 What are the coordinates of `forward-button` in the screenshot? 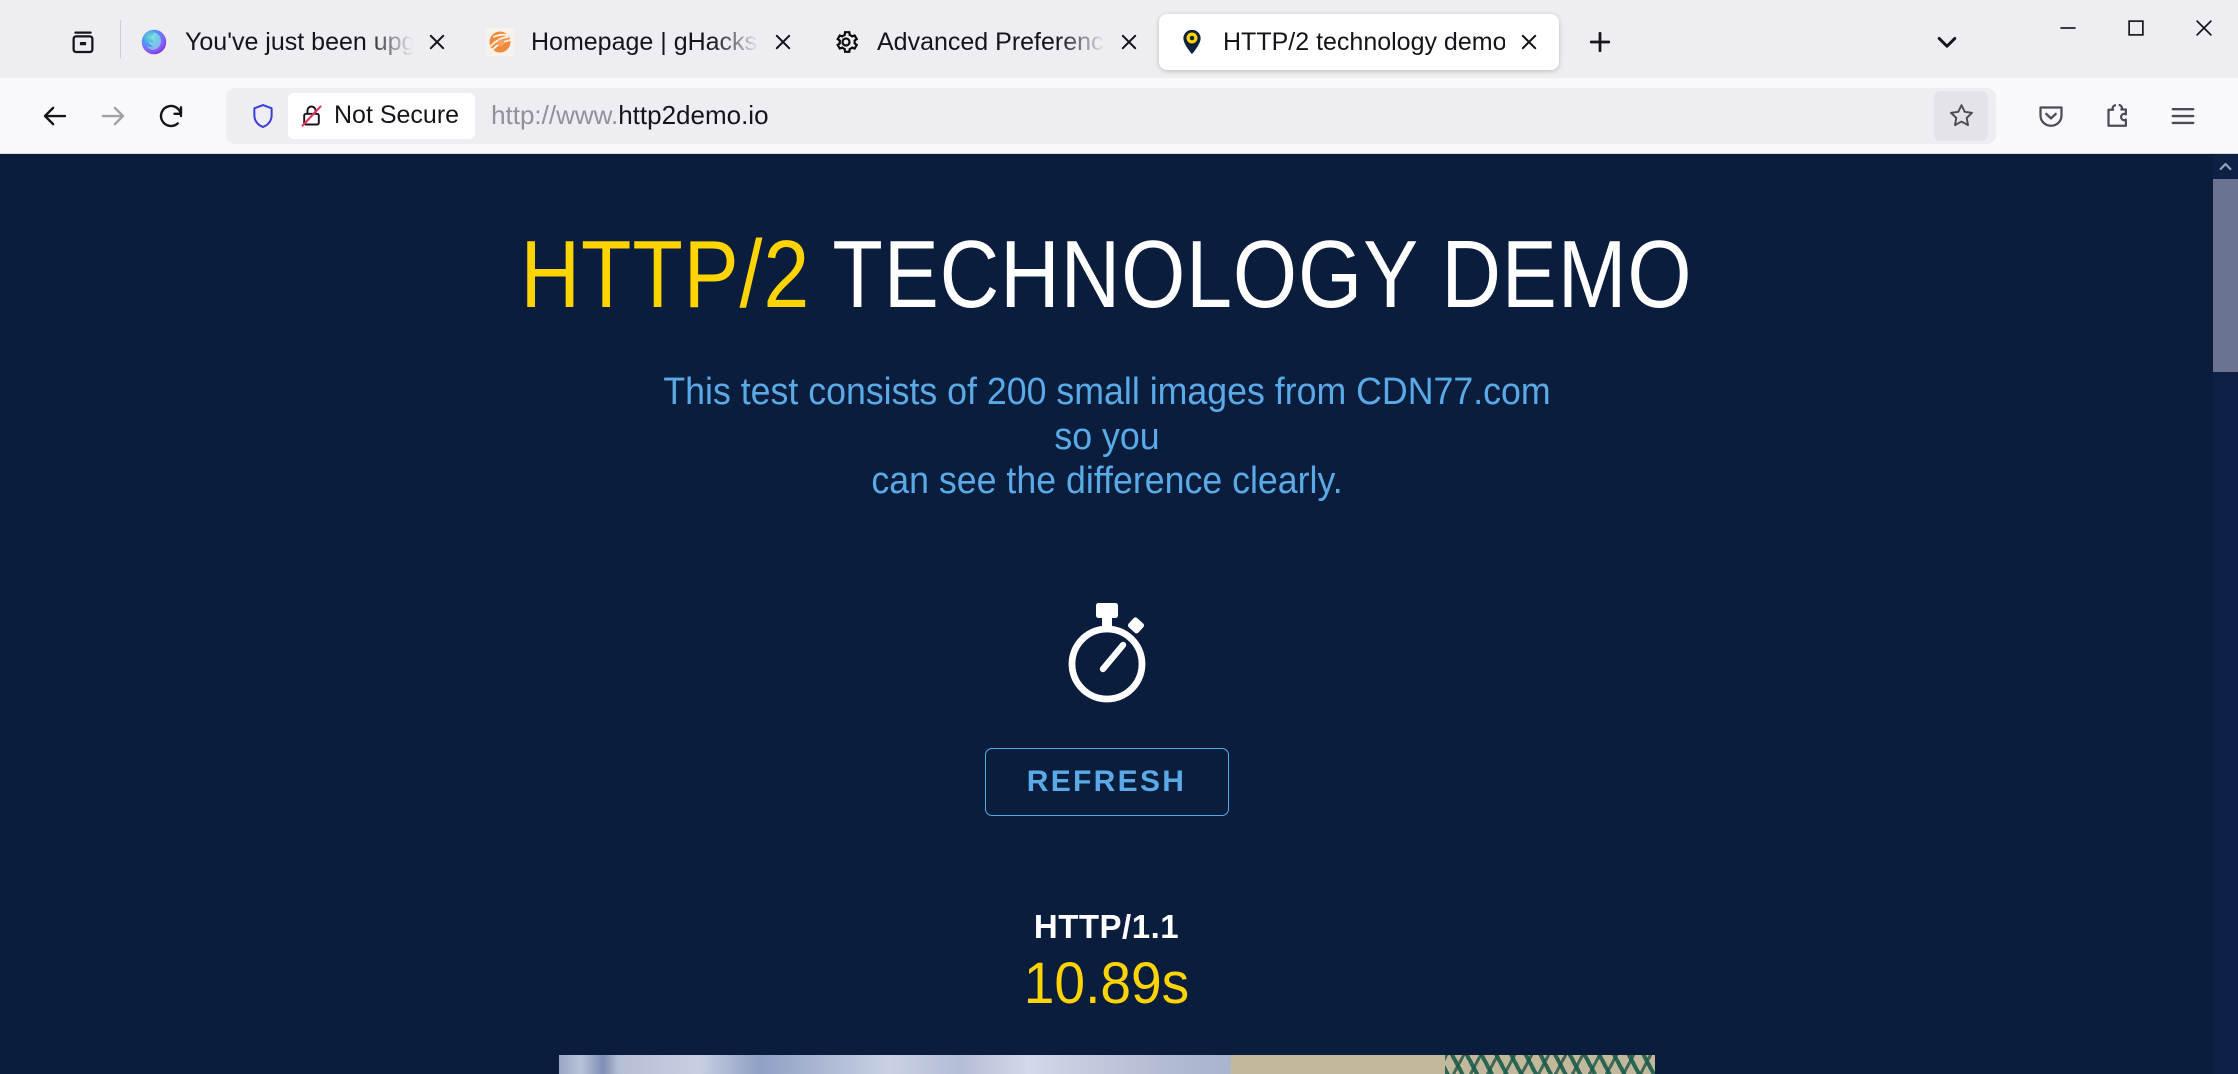 It's located at (113, 116).